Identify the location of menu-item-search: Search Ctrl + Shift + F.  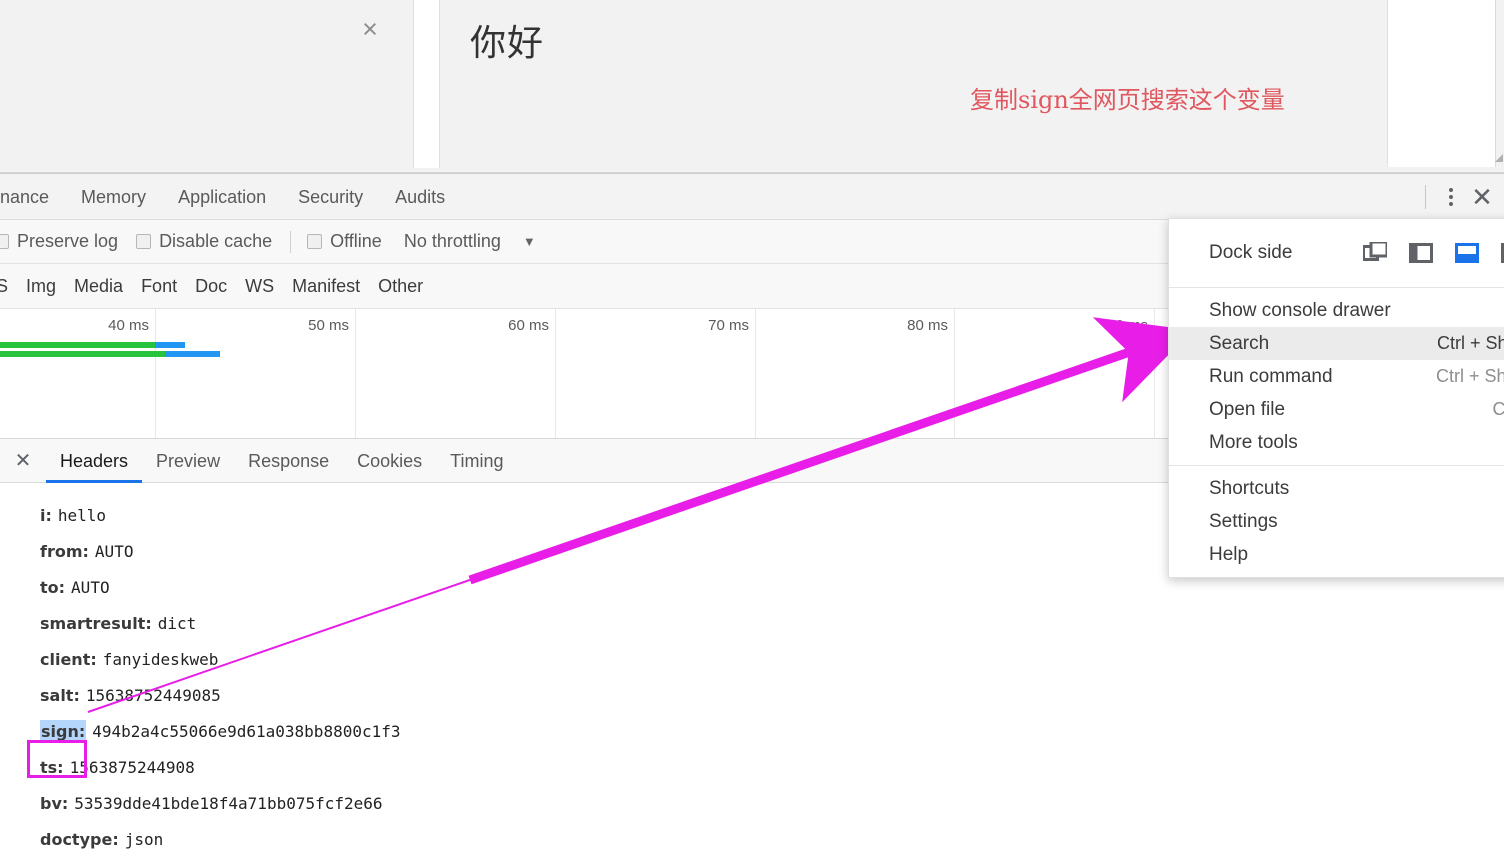
(1336, 343).